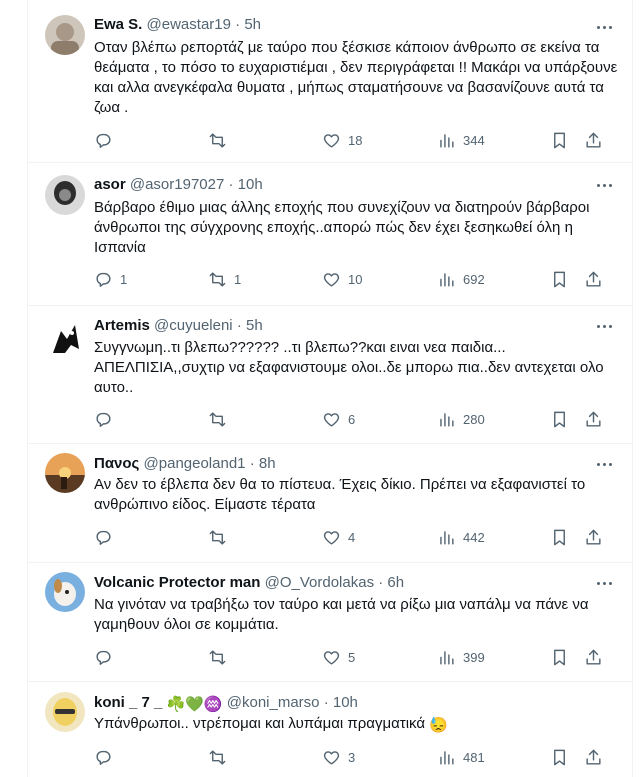  I want to click on like-button: 10, so click(342, 279).